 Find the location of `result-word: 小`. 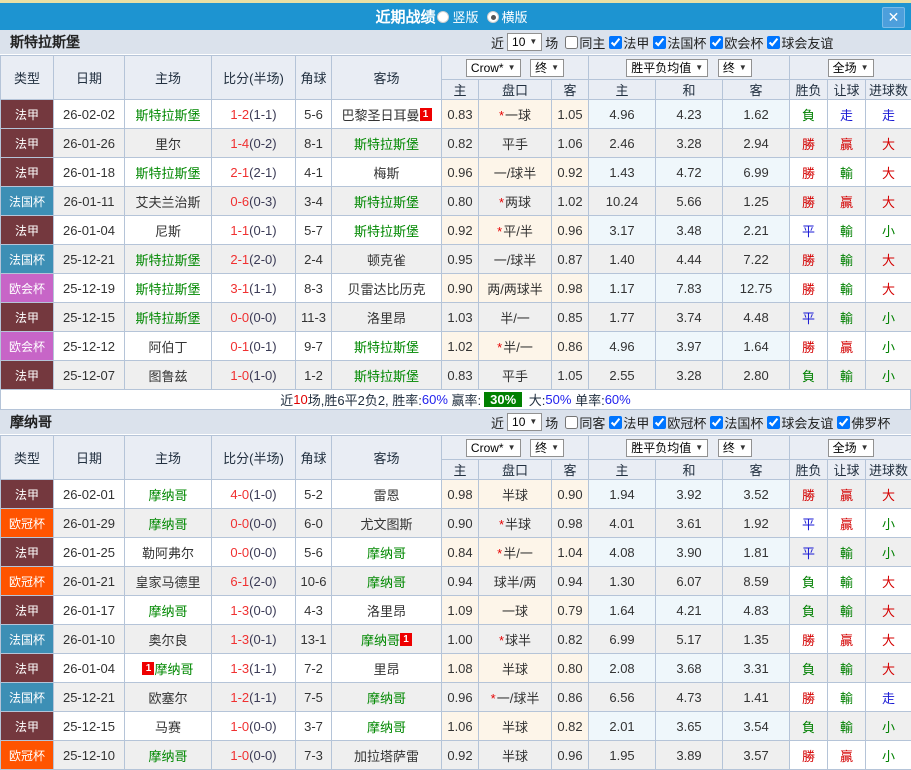

result-word: 小 is located at coordinates (888, 756).